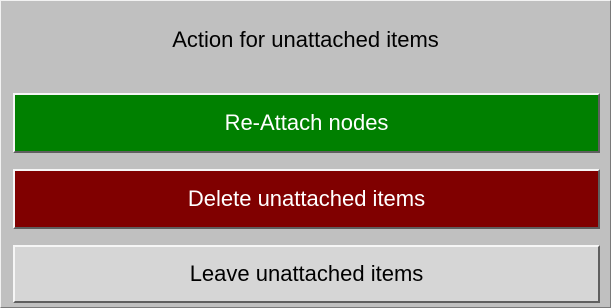 Image resolution: width=611 pixels, height=308 pixels. What do you see at coordinates (305, 39) in the screenshot?
I see `dialog-title: Action for unattached items` at bounding box center [305, 39].